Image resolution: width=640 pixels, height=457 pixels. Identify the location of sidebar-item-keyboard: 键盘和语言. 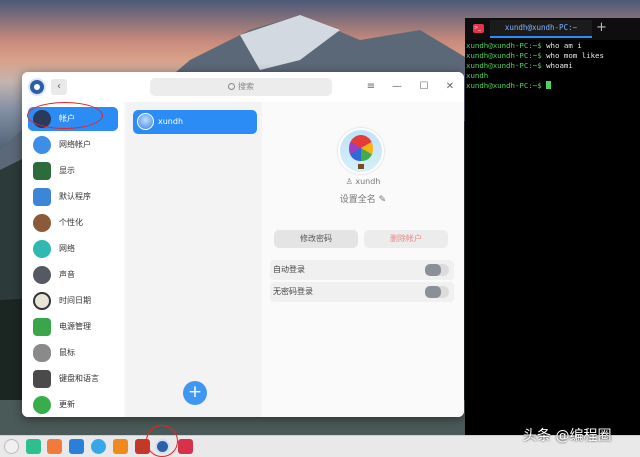
(73, 379).